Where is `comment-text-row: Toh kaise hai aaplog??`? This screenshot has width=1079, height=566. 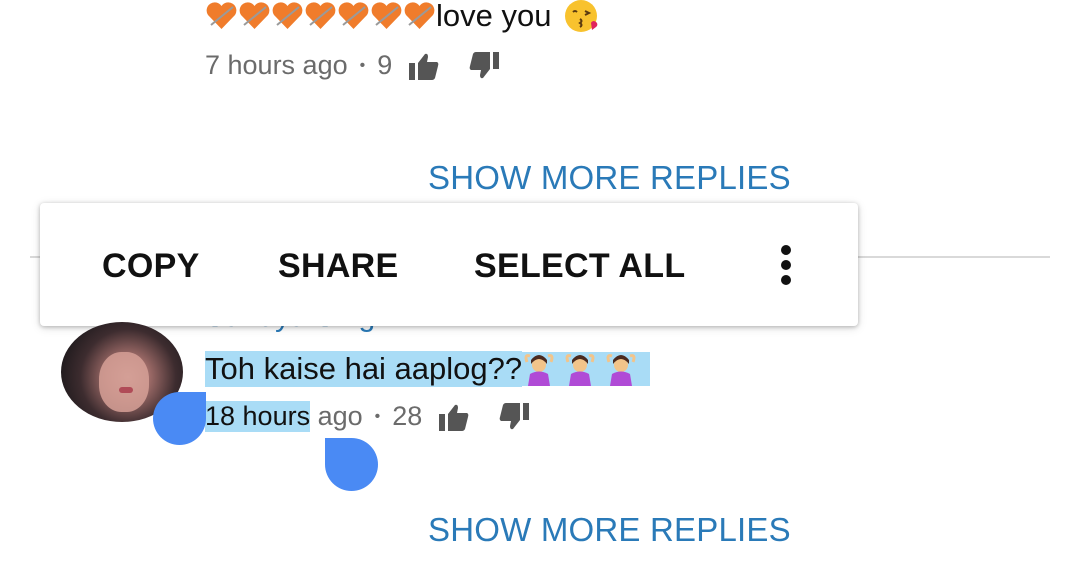
comment-text-row: Toh kaise hai aaplog?? is located at coordinates (428, 368).